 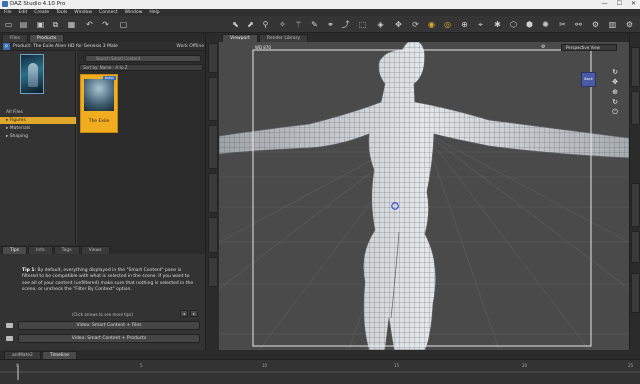 I want to click on menu-render: Window, so click(x=83, y=12).